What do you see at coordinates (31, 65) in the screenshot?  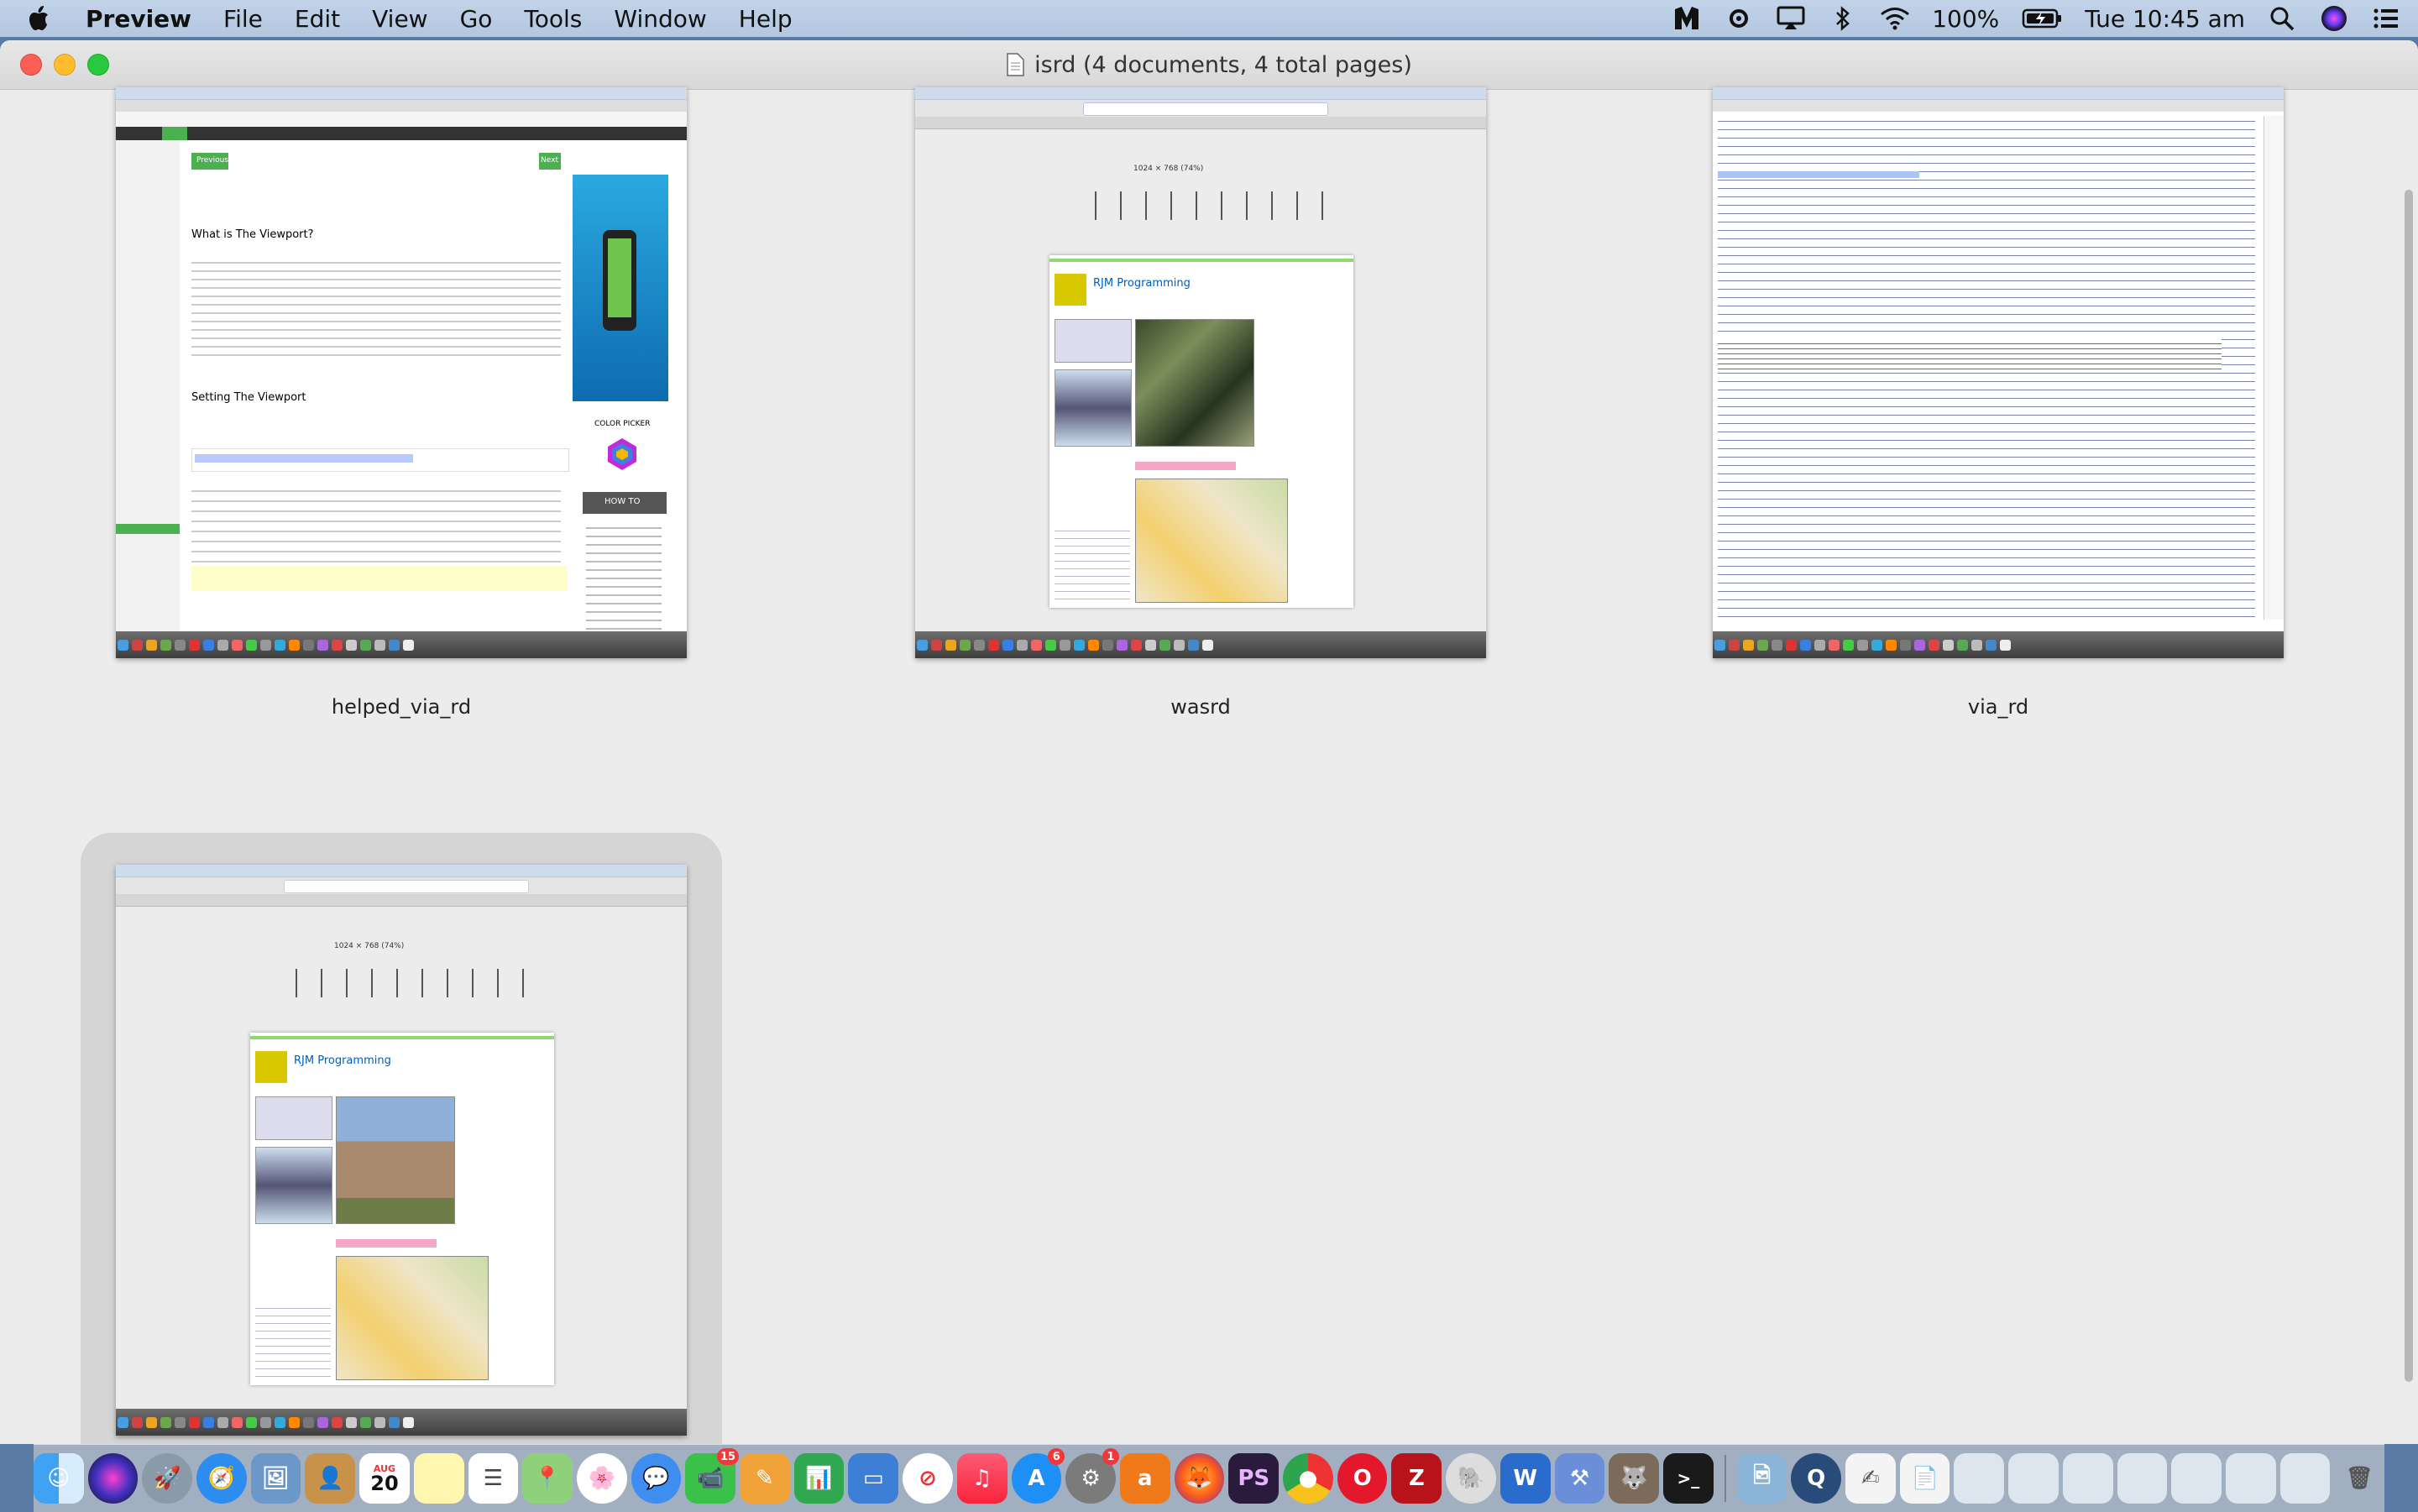 I see `close-window-button` at bounding box center [31, 65].